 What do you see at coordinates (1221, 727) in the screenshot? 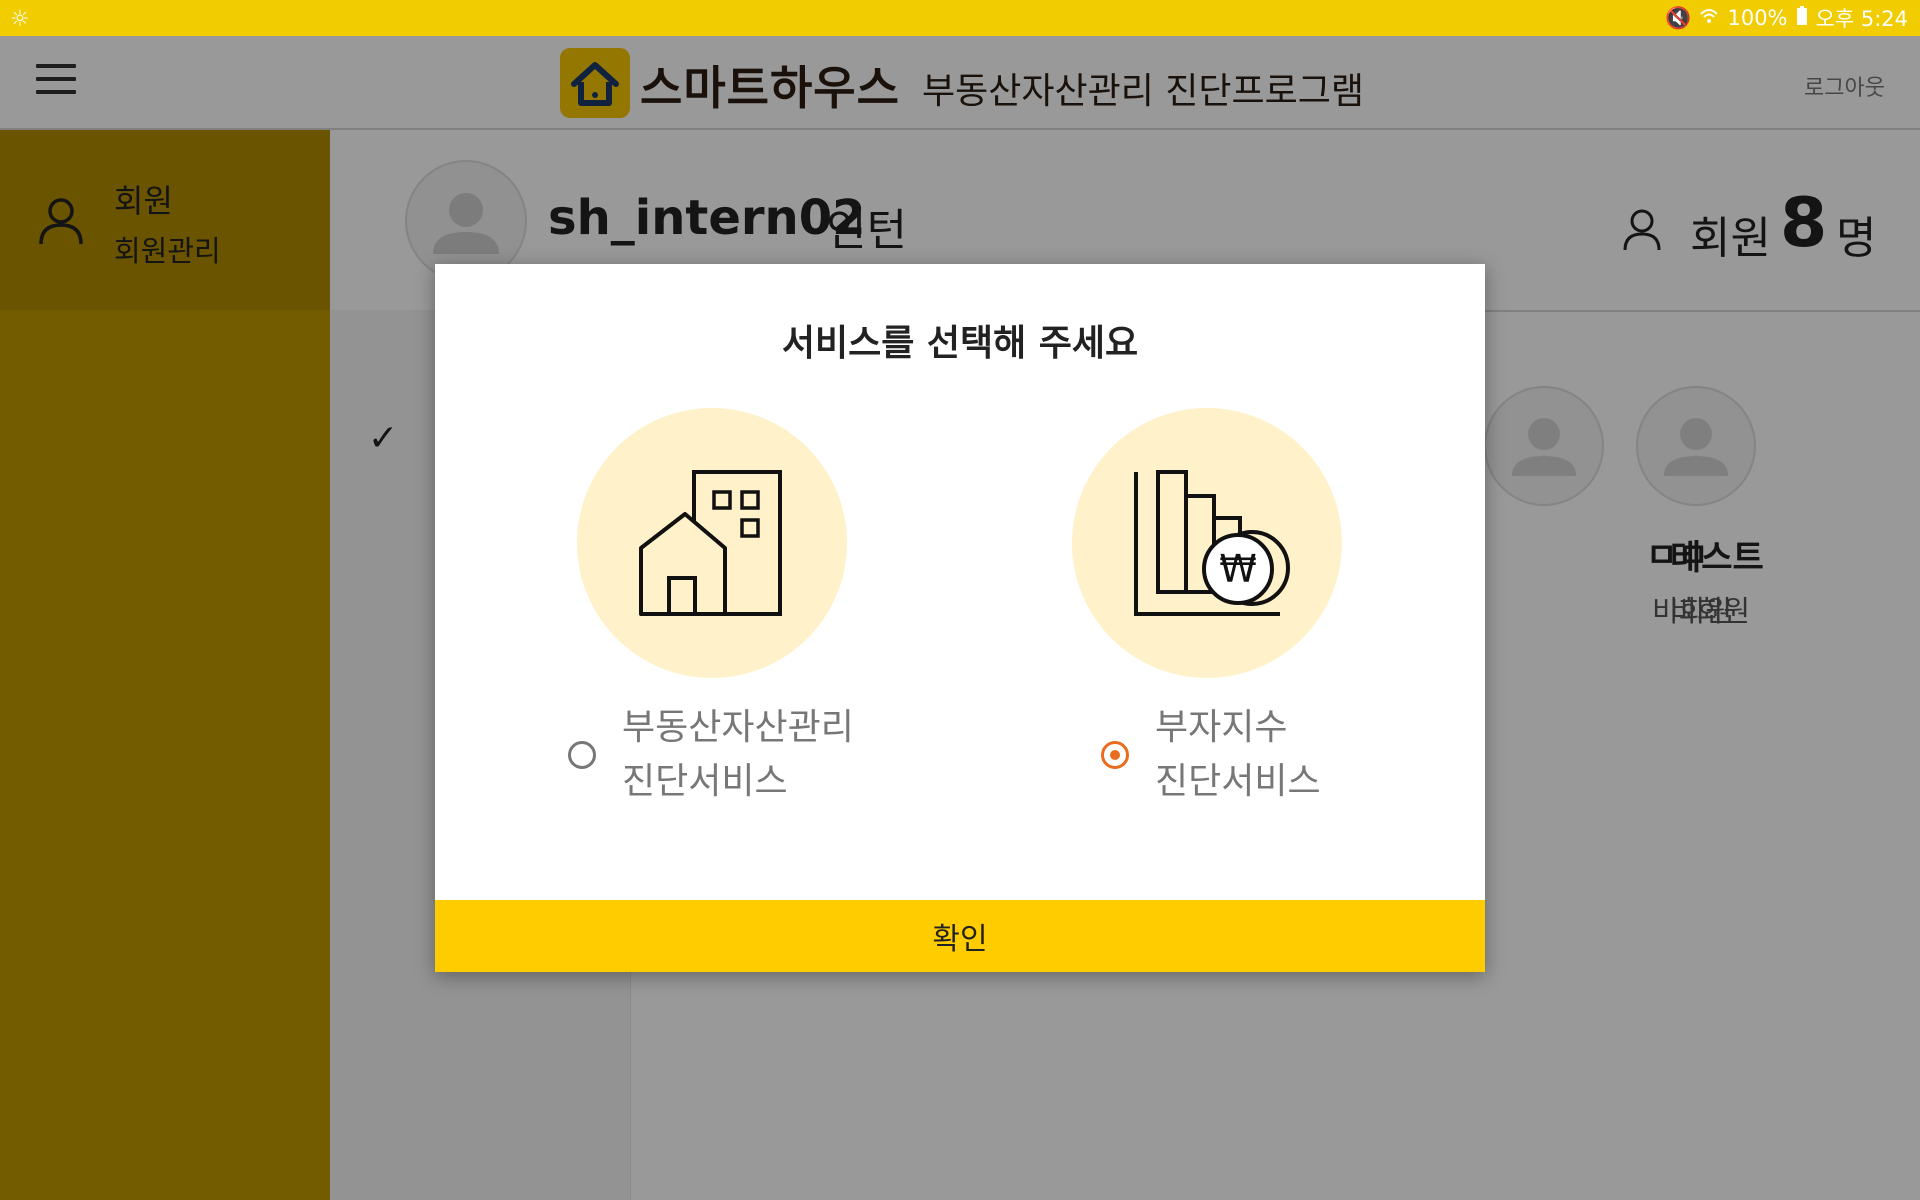
I see `option-label-line1: 부자지수` at bounding box center [1221, 727].